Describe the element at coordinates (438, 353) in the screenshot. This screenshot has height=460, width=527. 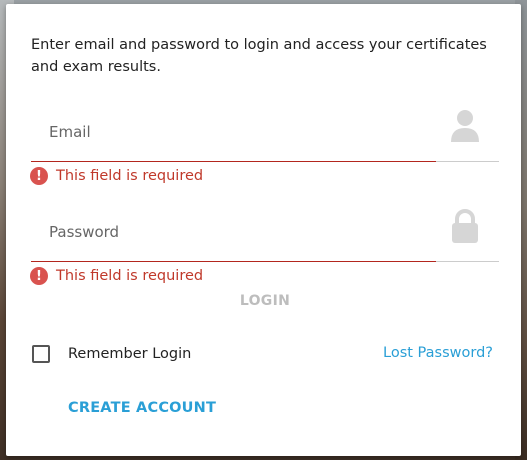
I see `lost-password-link: Lost Password?` at that location.